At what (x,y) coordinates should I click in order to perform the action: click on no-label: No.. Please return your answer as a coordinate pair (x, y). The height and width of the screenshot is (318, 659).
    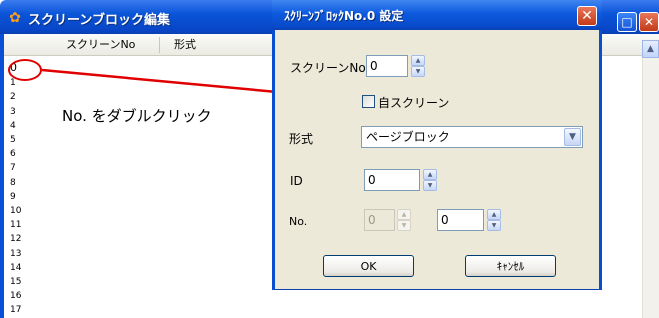
    Looking at the image, I should click on (298, 221).